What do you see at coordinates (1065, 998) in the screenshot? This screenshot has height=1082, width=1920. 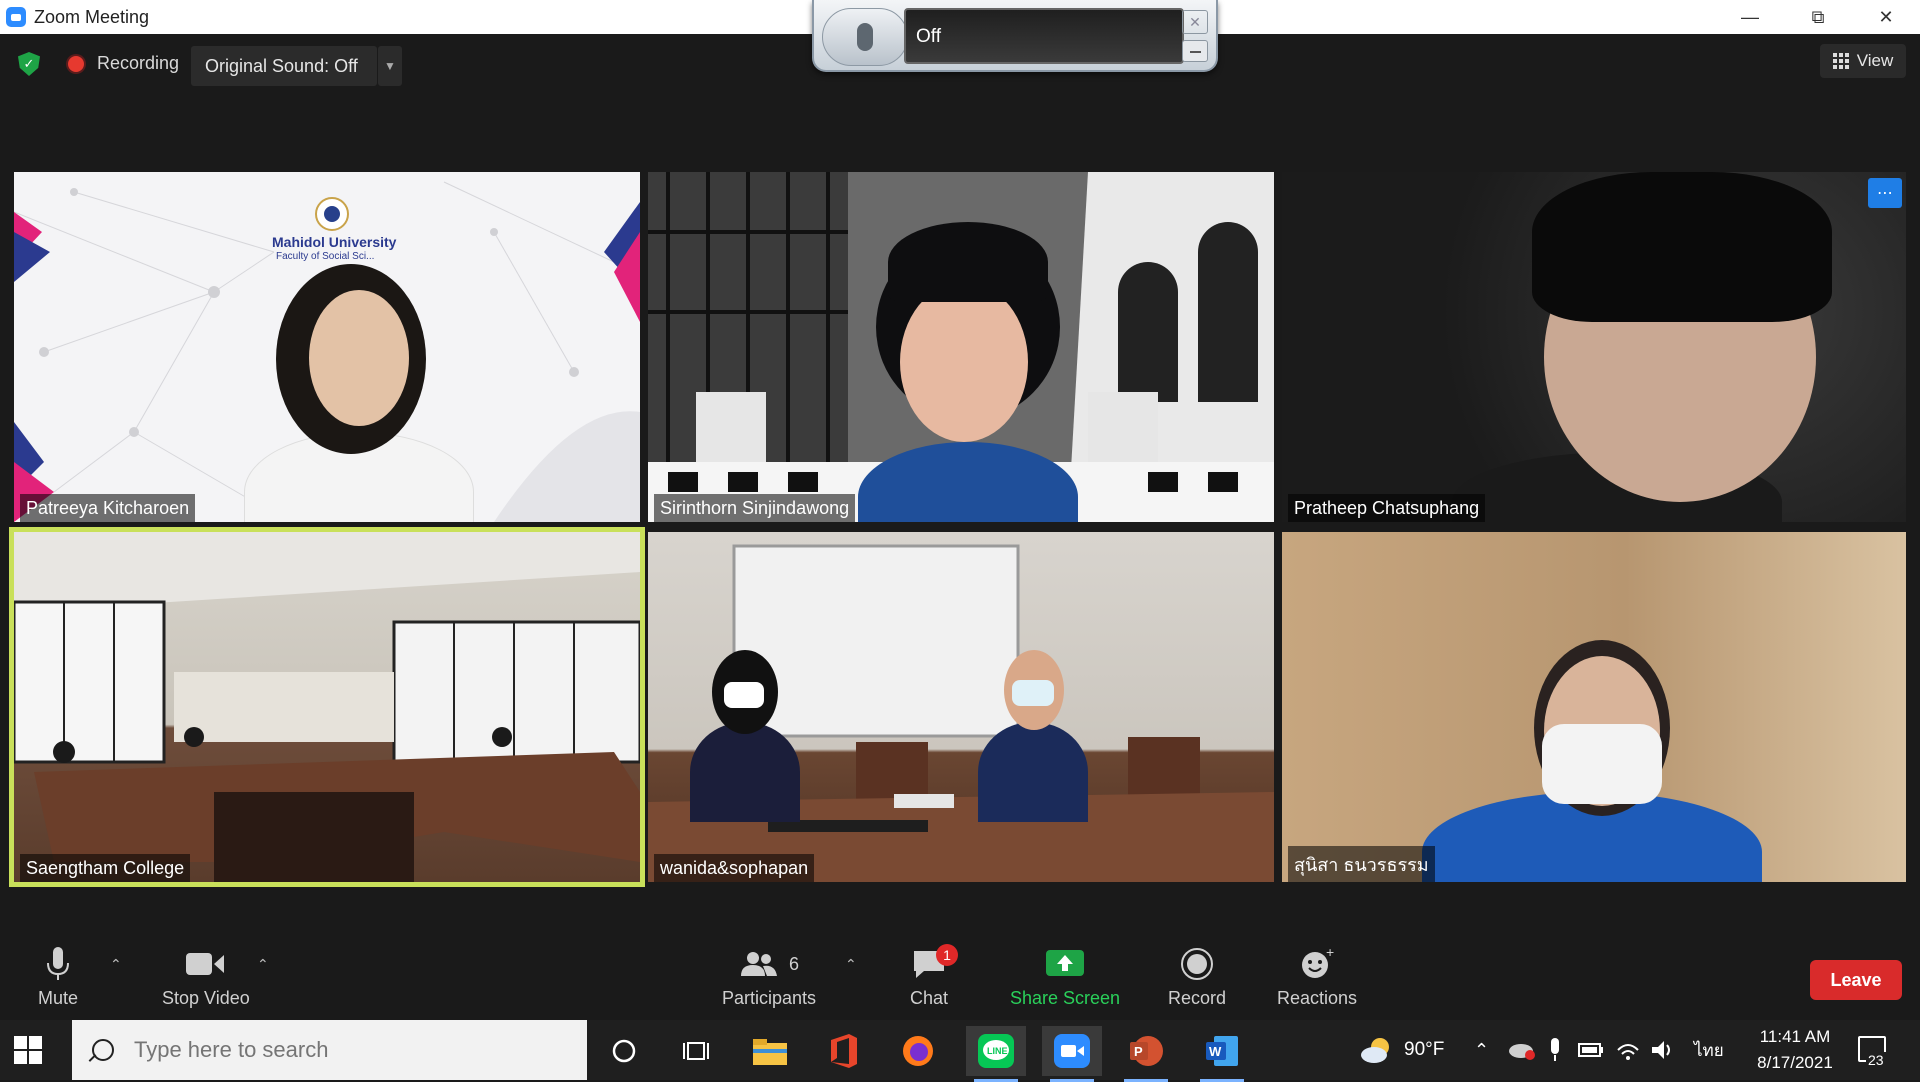 I see `share-screen-label: Share Screen` at bounding box center [1065, 998].